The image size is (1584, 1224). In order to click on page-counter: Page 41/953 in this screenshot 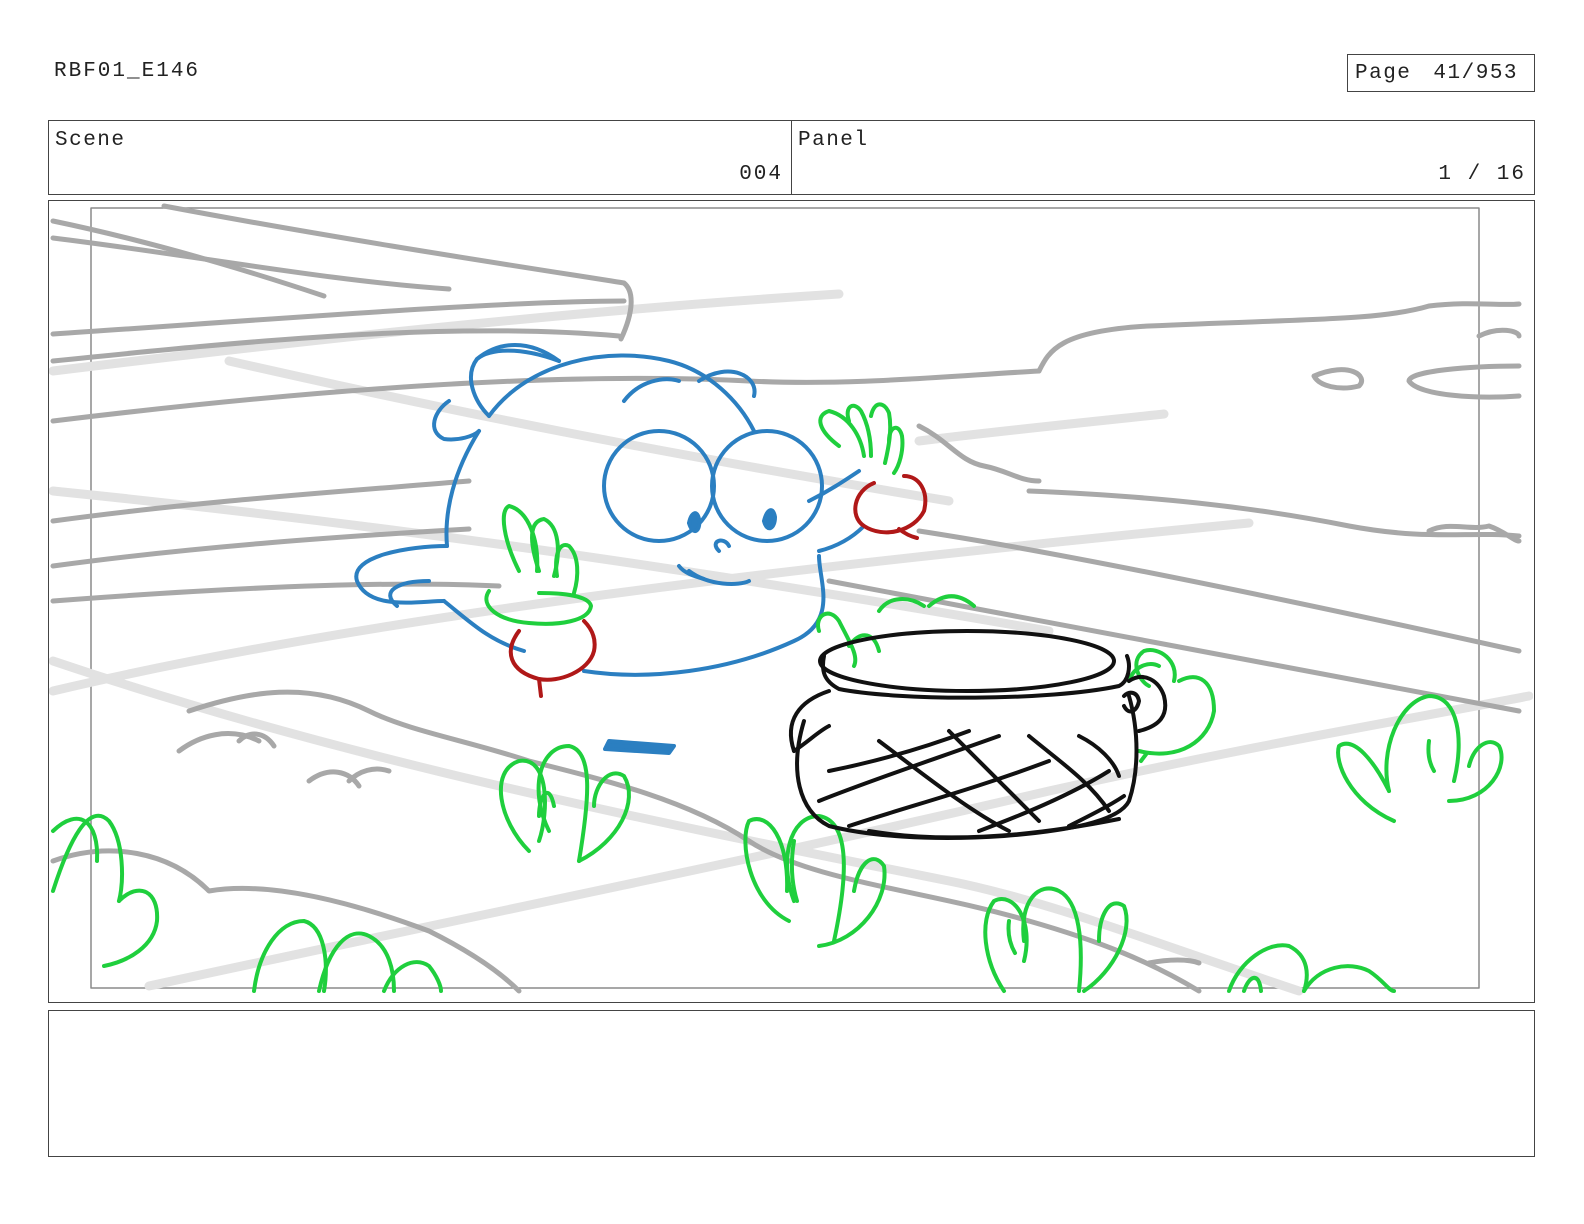, I will do `click(1441, 73)`.